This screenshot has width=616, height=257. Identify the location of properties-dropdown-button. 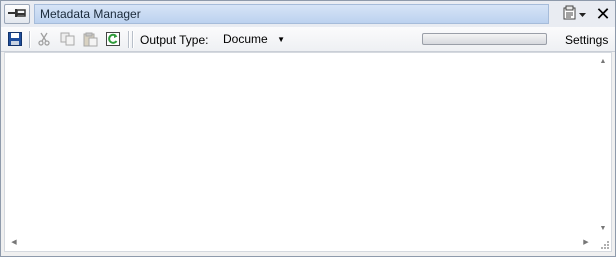
(574, 14).